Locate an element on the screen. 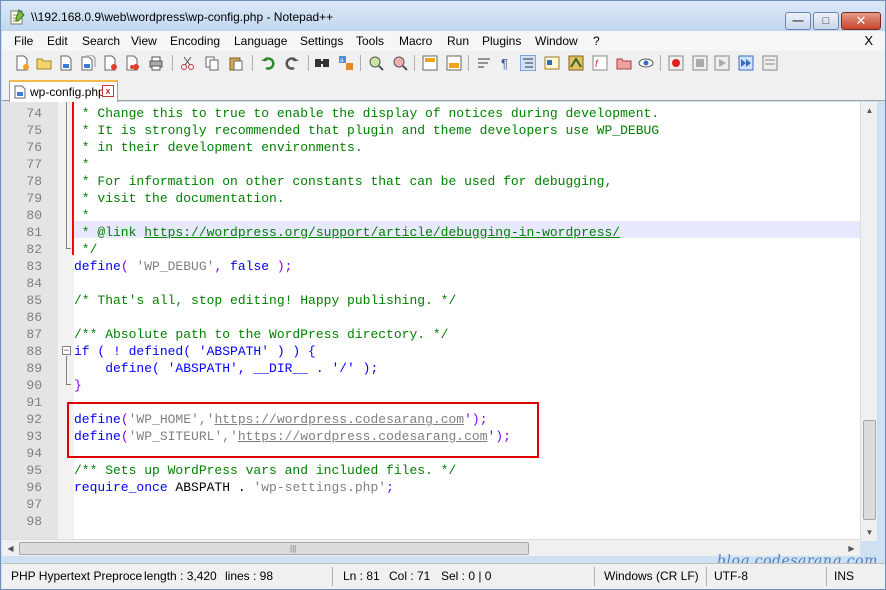 This screenshot has height=590, width=886. word-wrap-icon is located at coordinates (484, 63).